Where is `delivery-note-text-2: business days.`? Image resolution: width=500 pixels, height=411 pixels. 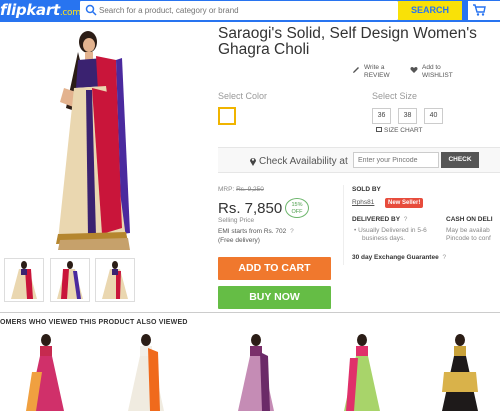 delivery-note-text-2: business days. is located at coordinates (383, 238).